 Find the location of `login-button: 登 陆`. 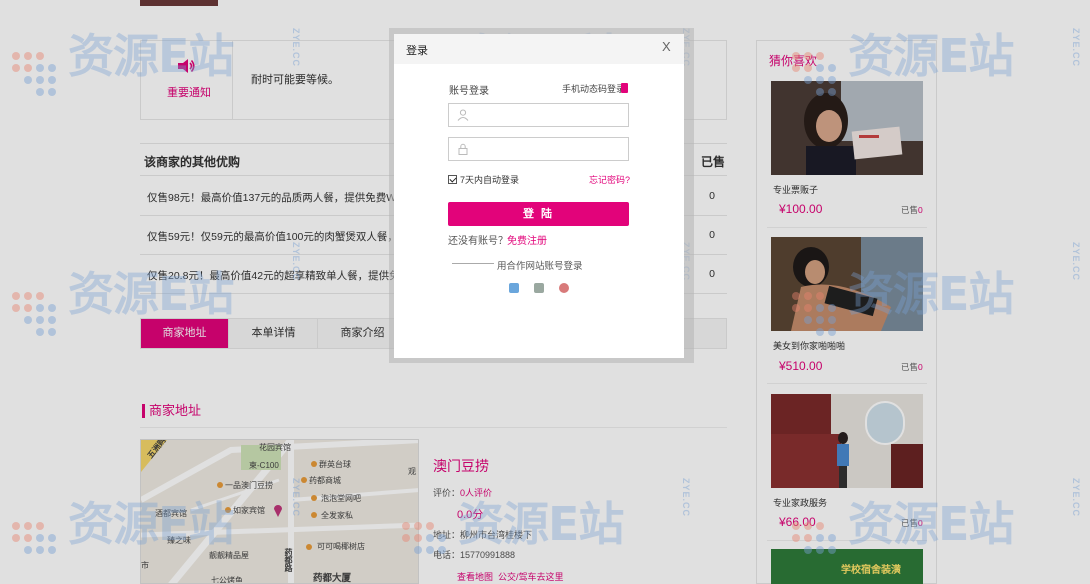

login-button: 登 陆 is located at coordinates (538, 214).